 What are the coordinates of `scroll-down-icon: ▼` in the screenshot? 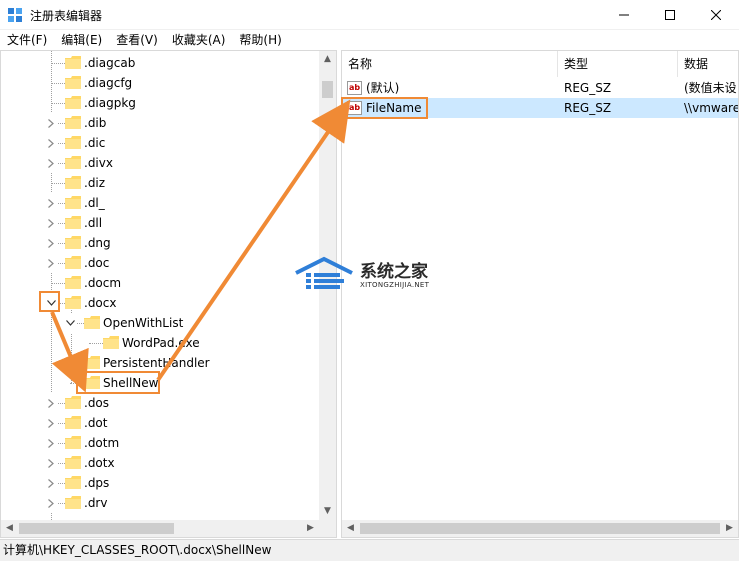 It's located at (327, 511).